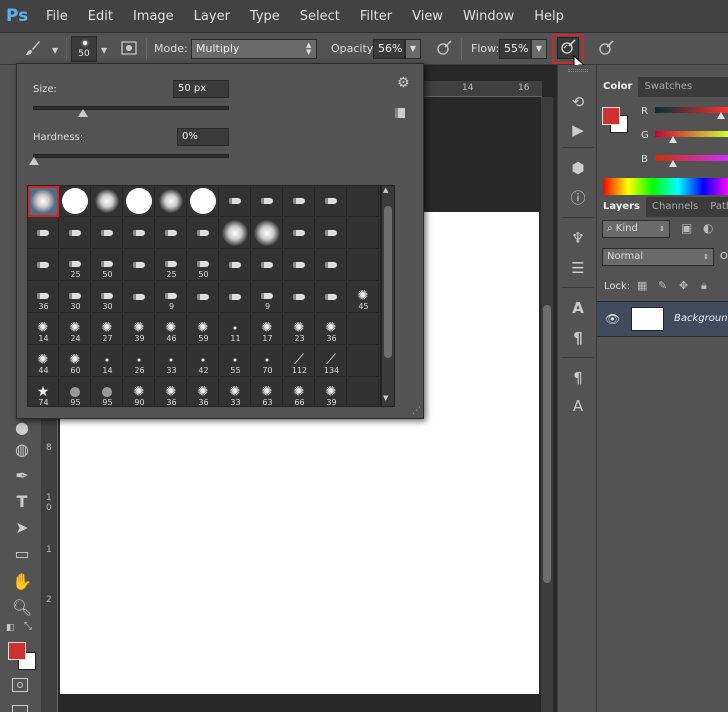 This screenshot has height=712, width=728. What do you see at coordinates (22, 608) in the screenshot?
I see `zoom-tool-icon: 🔍︎` at bounding box center [22, 608].